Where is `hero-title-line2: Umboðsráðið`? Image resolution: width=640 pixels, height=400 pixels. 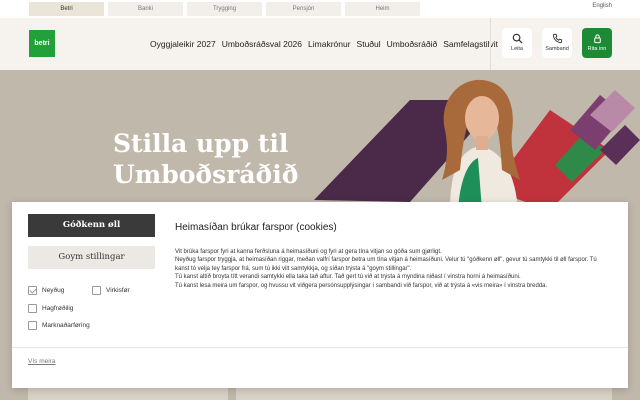
hero-title-line2: Umboðsráðið is located at coordinates (206, 174).